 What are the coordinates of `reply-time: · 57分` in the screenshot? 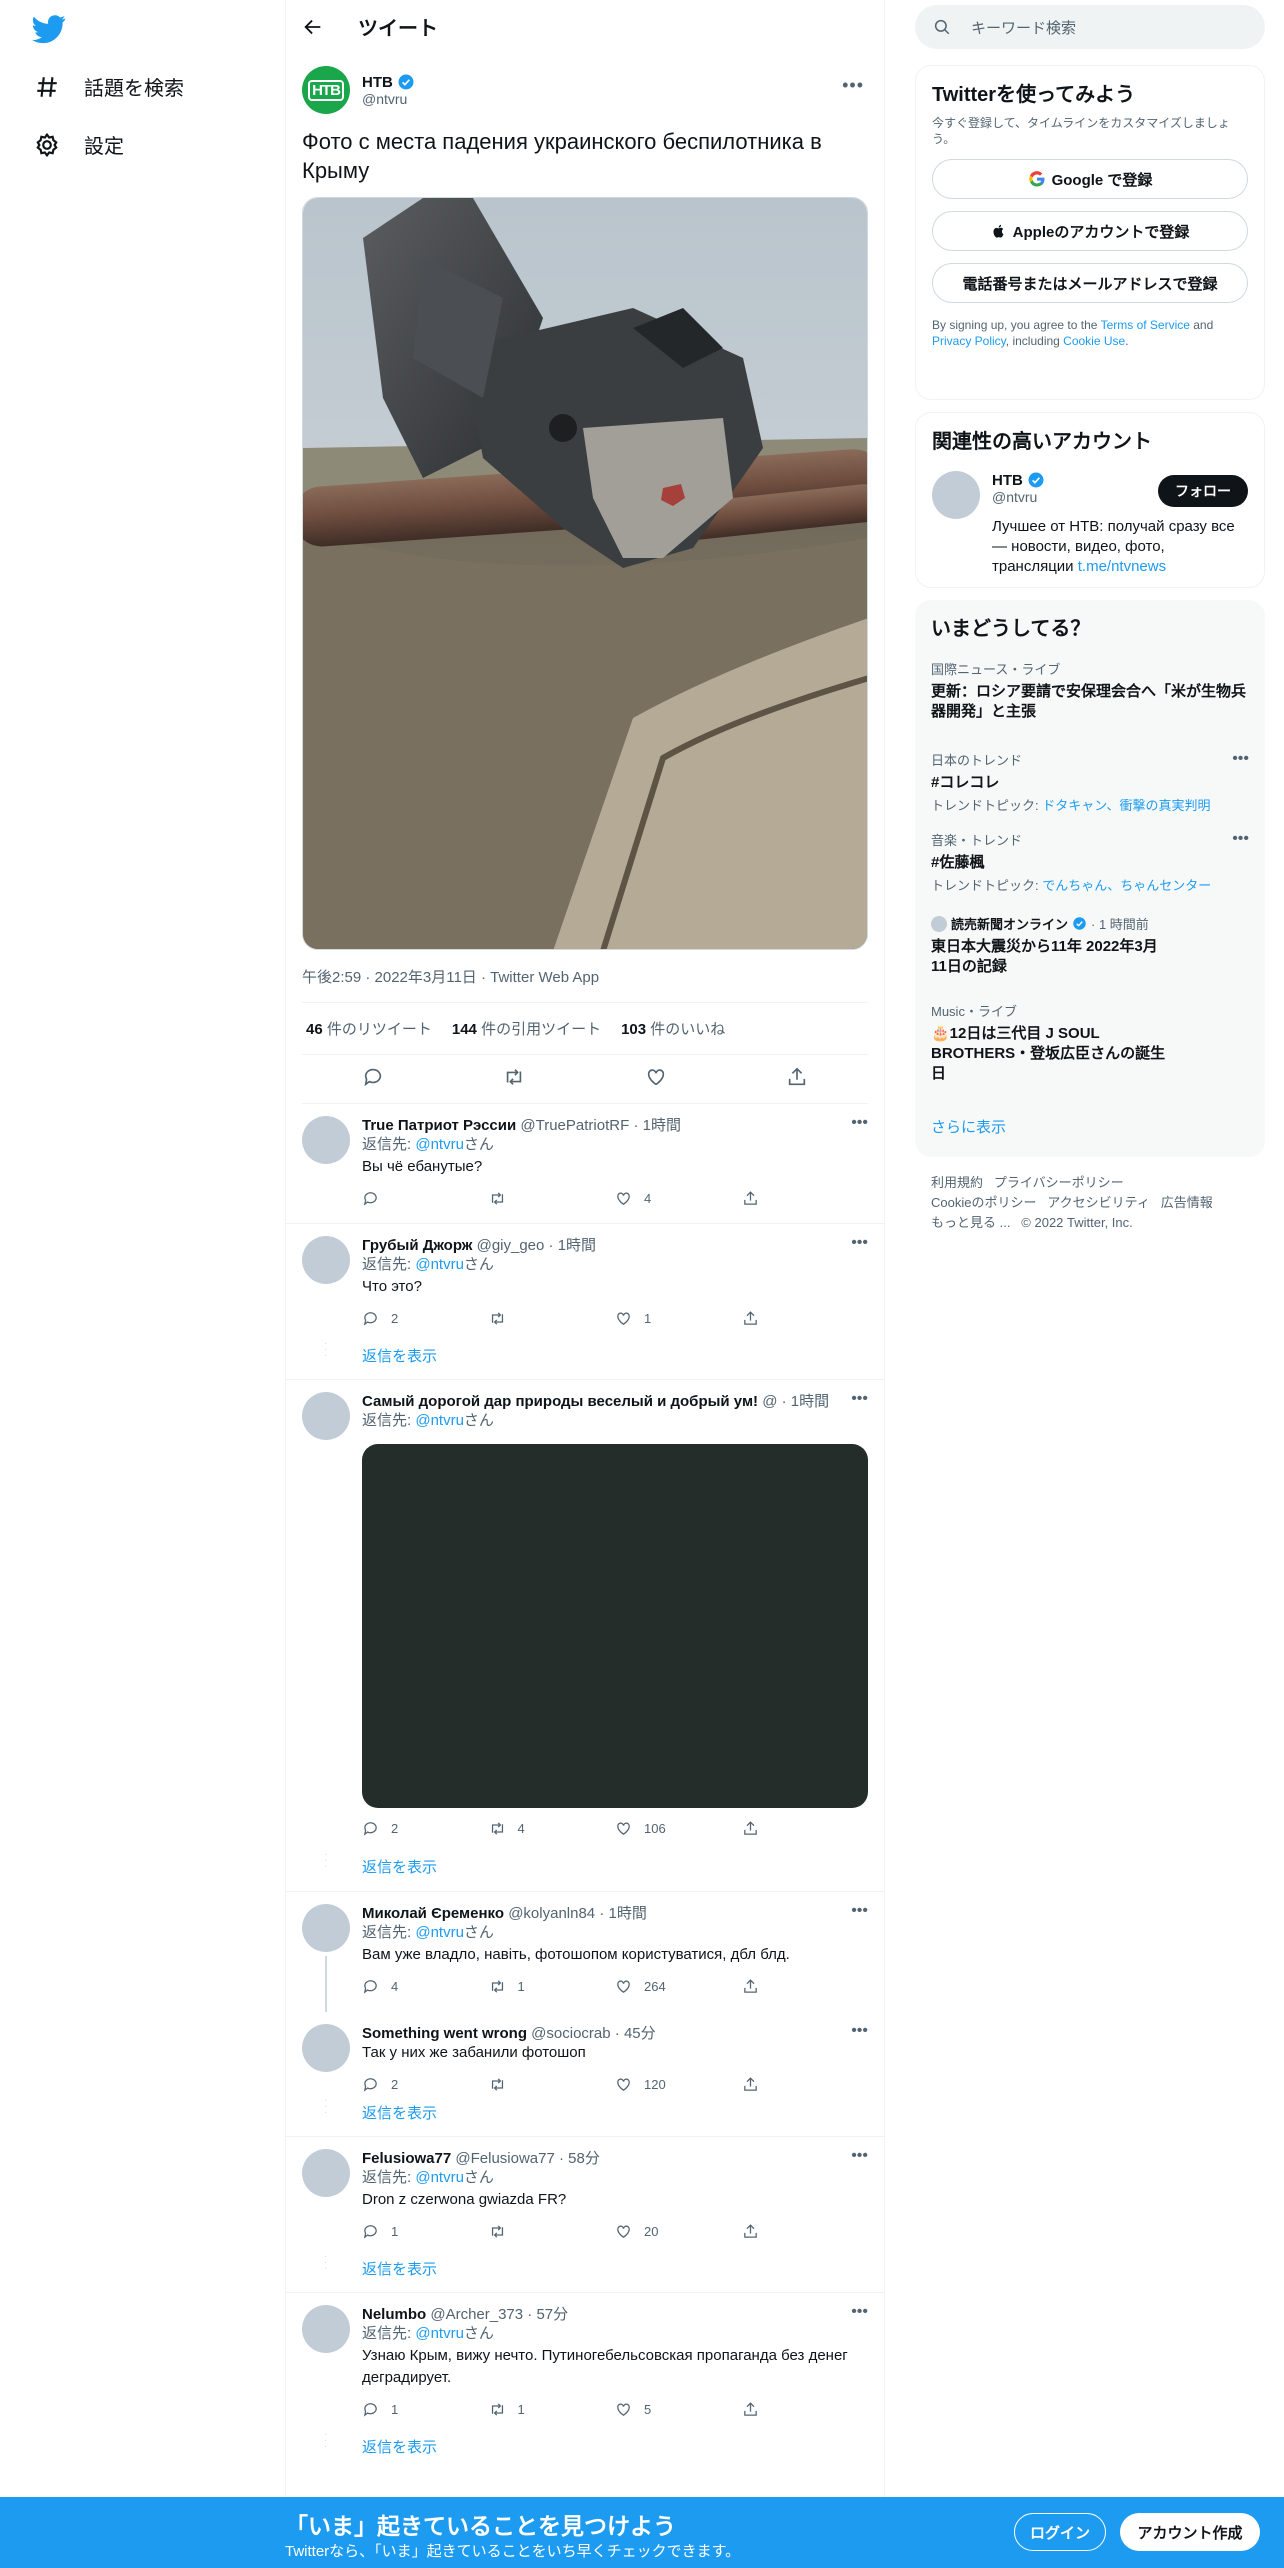 It's located at (547, 2314).